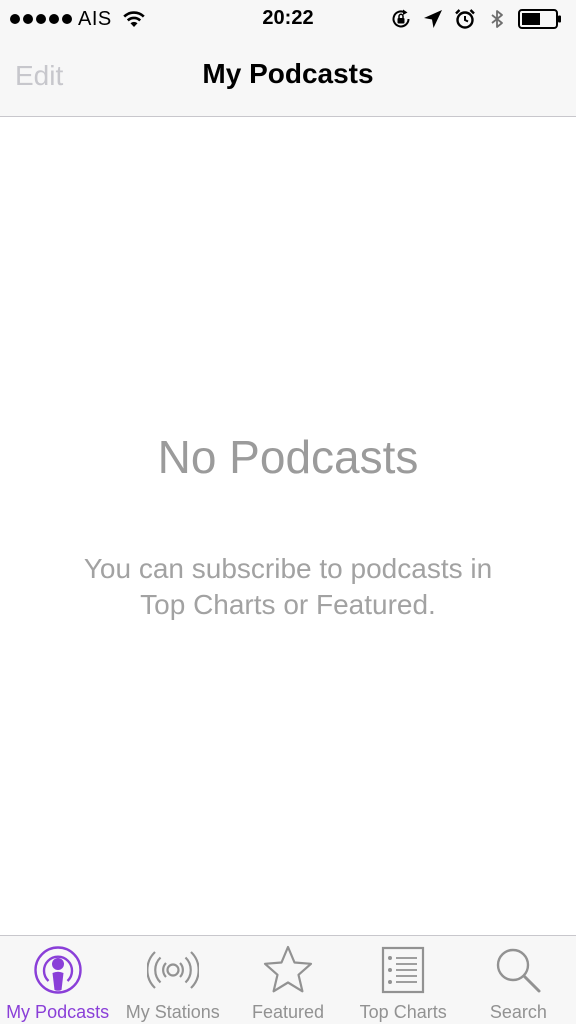  I want to click on bluetooth-icon, so click(497, 19).